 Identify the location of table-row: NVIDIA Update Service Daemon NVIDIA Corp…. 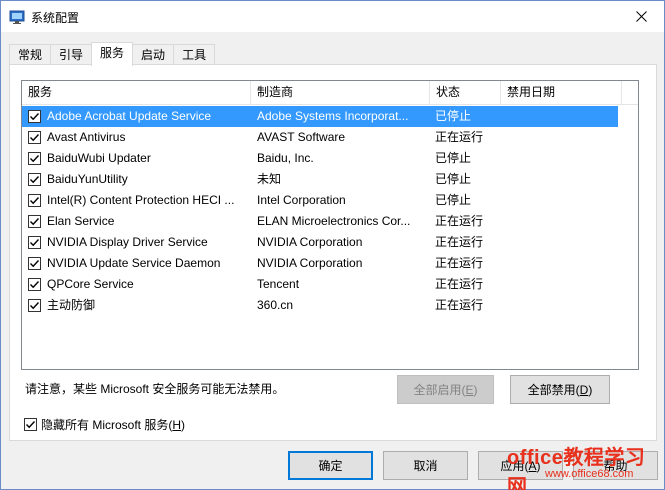
(320, 263).